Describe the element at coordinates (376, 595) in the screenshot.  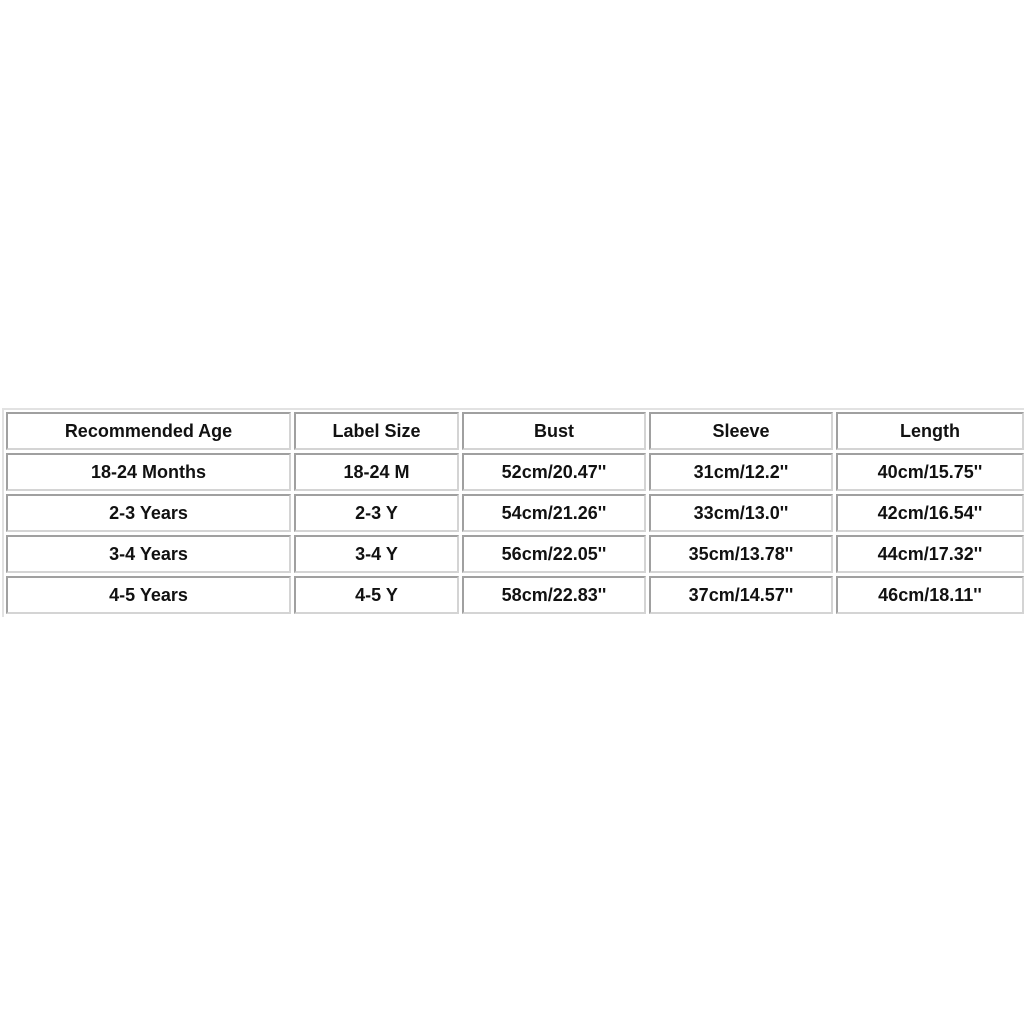
I see `cell-label-size: 4-5 Y` at that location.